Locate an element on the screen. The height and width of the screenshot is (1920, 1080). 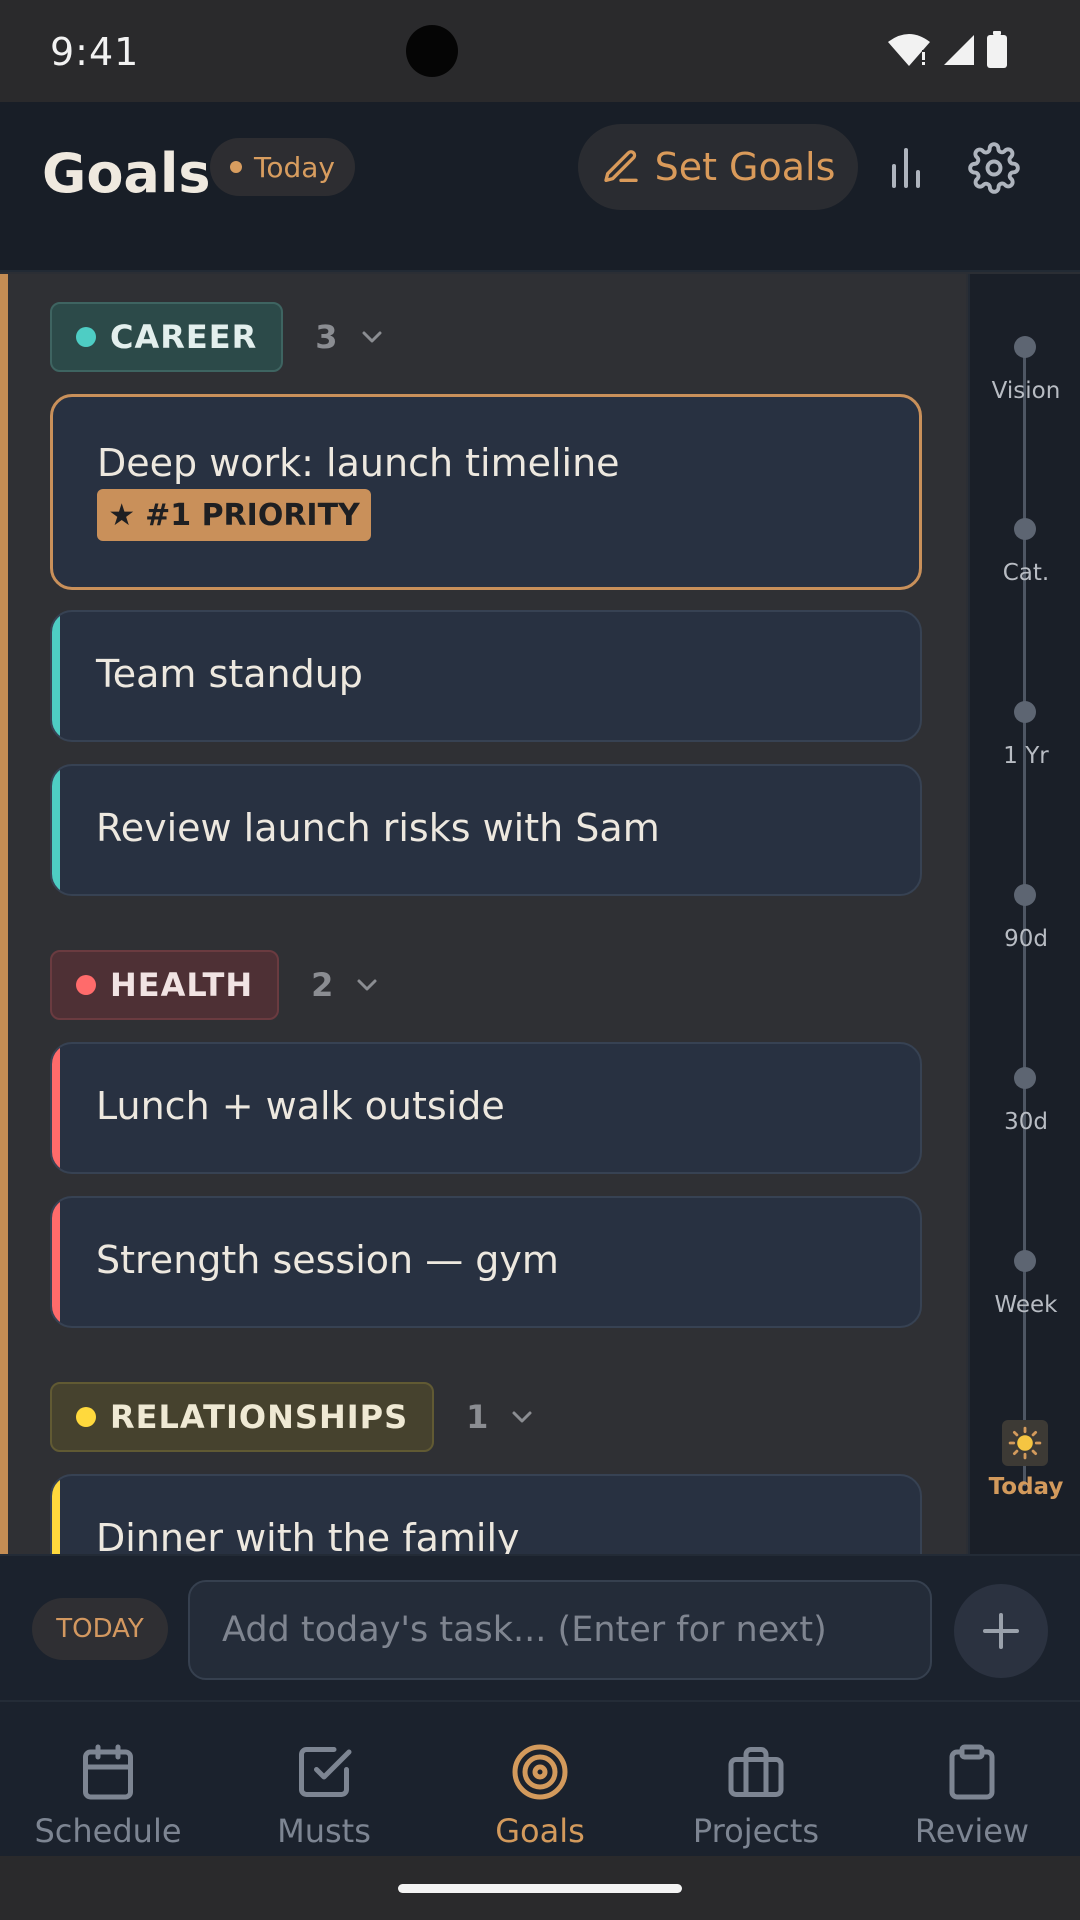
timeline-label-week: Week is located at coordinates (1025, 1305).